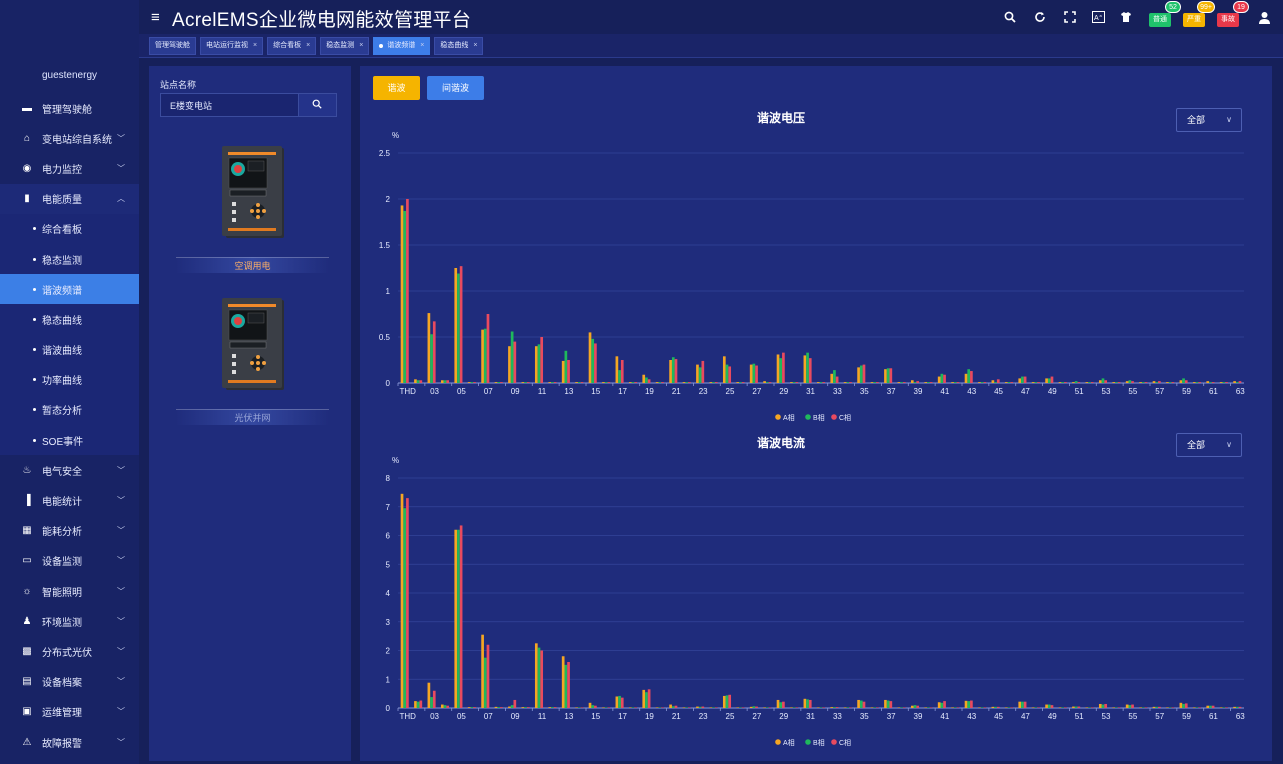  What do you see at coordinates (966, 378) in the screenshot?
I see `bar-A相-43` at bounding box center [966, 378].